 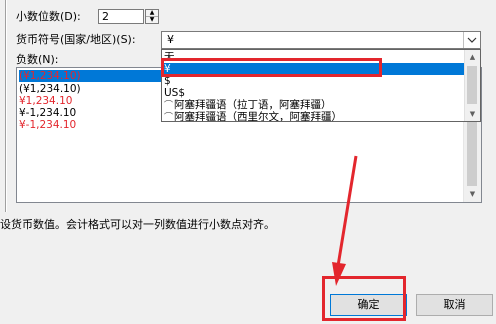 What do you see at coordinates (314, 93) in the screenshot?
I see `dropdown-option: US$` at bounding box center [314, 93].